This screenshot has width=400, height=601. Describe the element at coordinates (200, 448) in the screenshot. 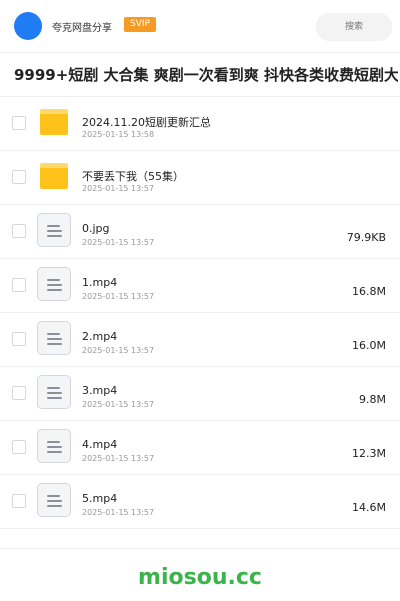

I see `list-item: 4.mp4 2025-01-15 13:57 12.3M` at that location.